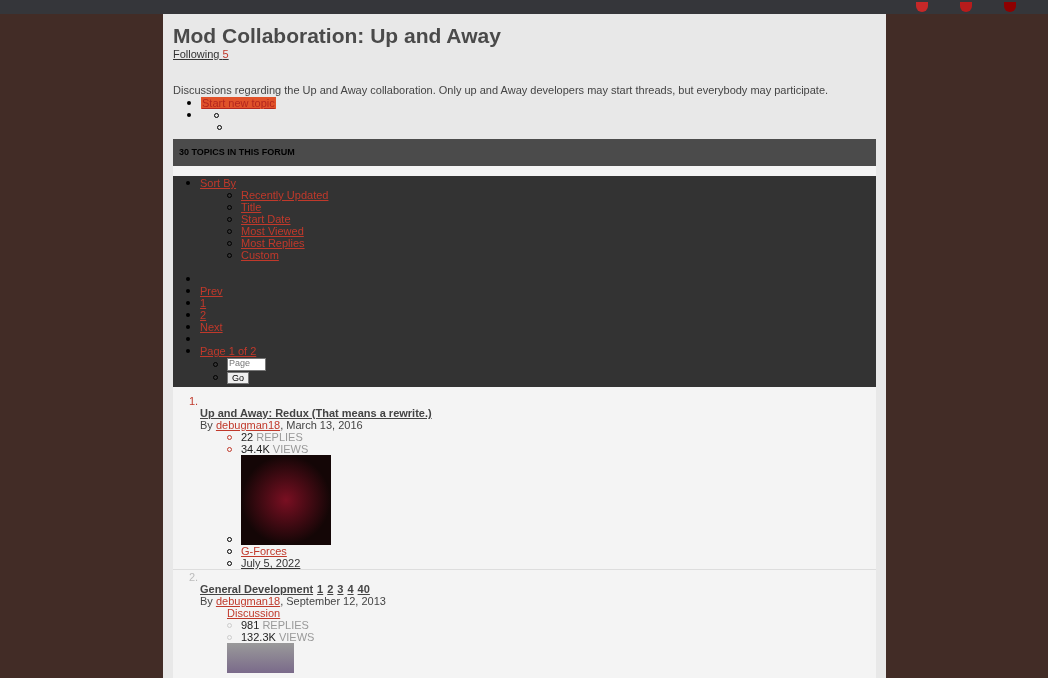 This screenshot has height=678, width=1048. I want to click on topic-page-link: 4, so click(350, 589).